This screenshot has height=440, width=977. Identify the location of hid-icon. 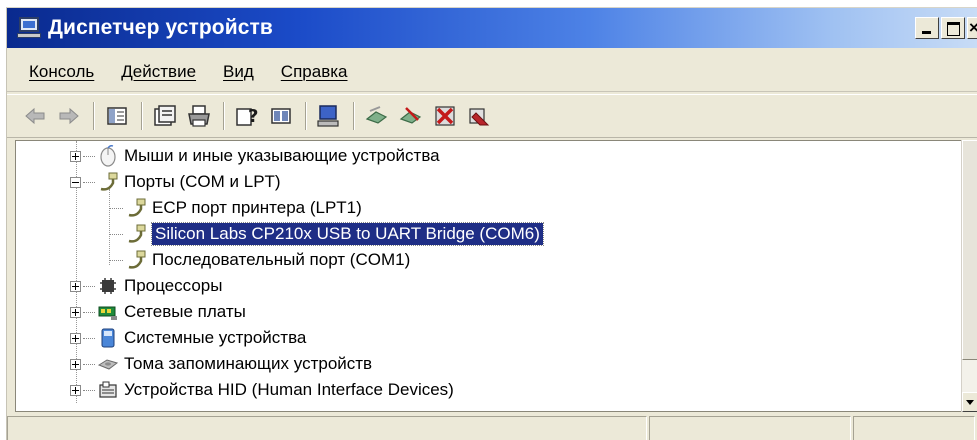
(108, 390).